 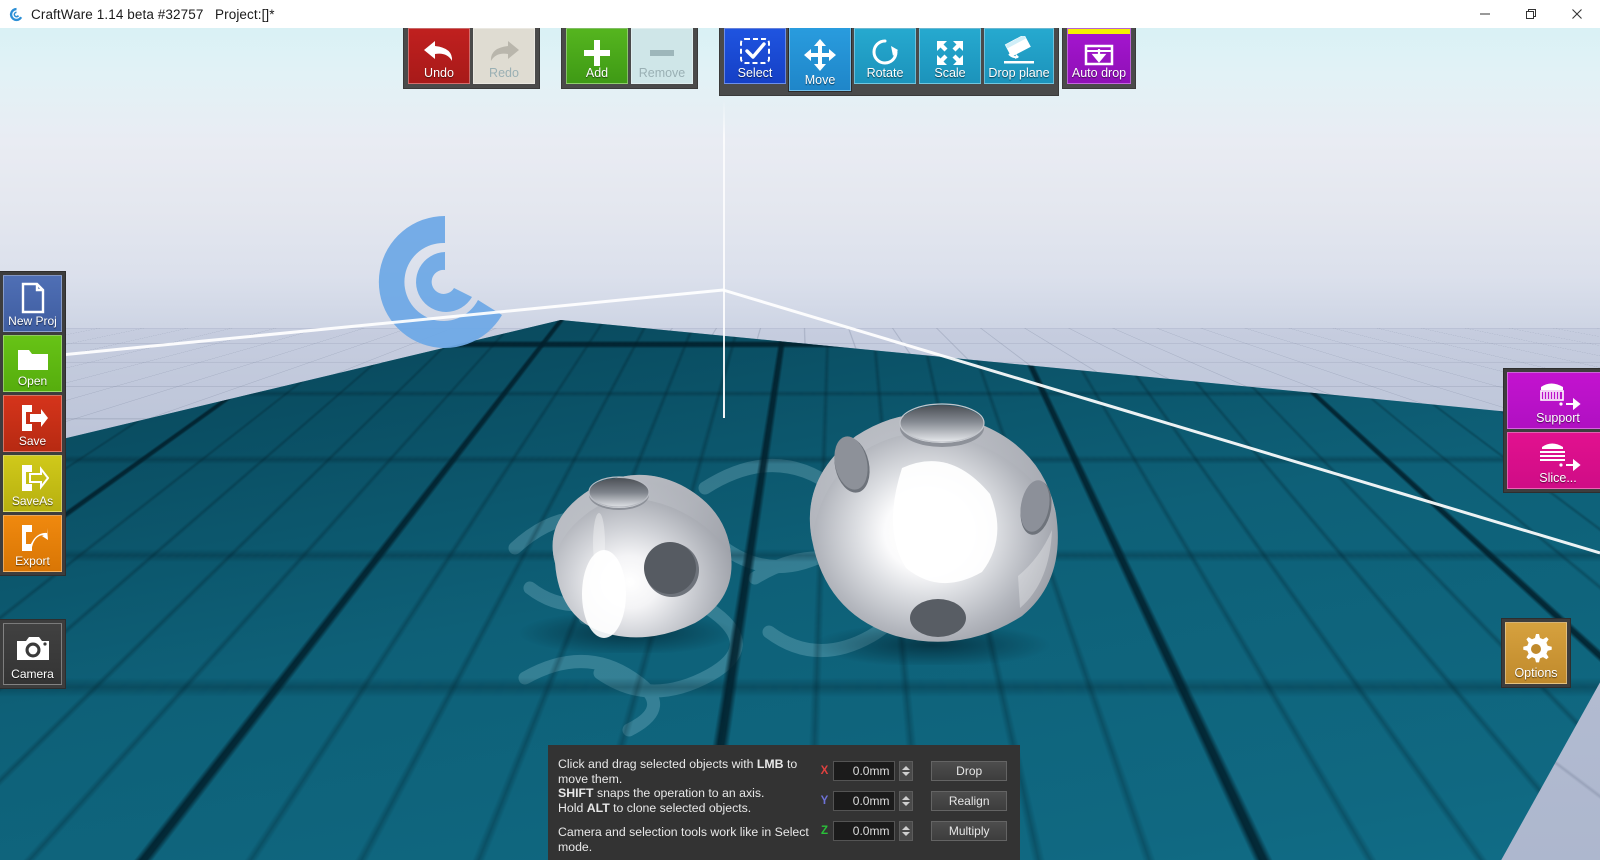 What do you see at coordinates (755, 73) in the screenshot?
I see `select-label: Select` at bounding box center [755, 73].